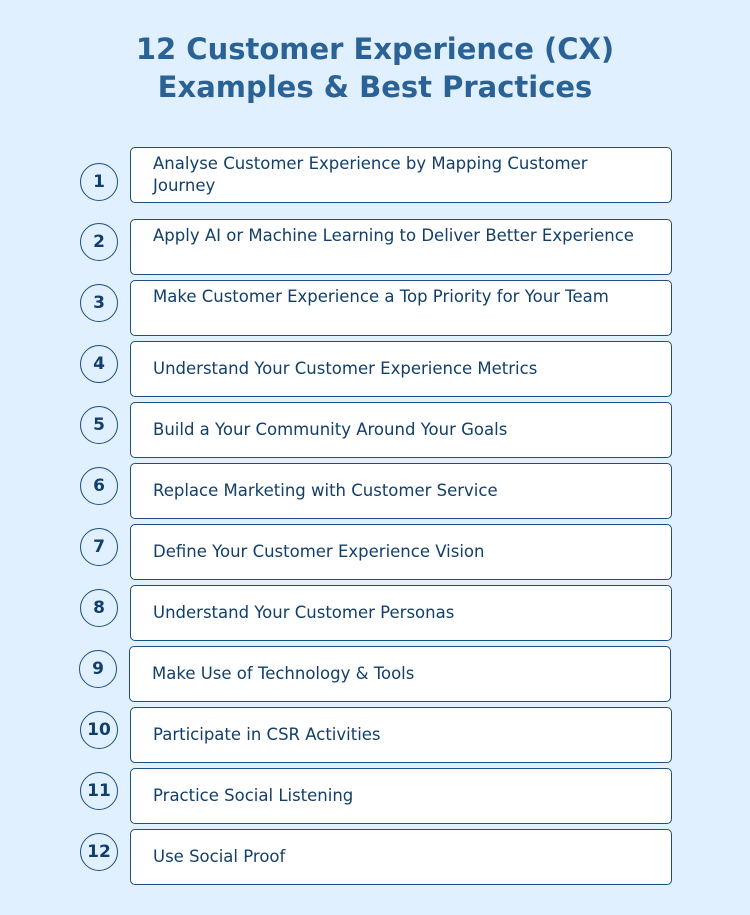 The height and width of the screenshot is (915, 750). What do you see at coordinates (99, 182) in the screenshot?
I see `number-badge: 1` at bounding box center [99, 182].